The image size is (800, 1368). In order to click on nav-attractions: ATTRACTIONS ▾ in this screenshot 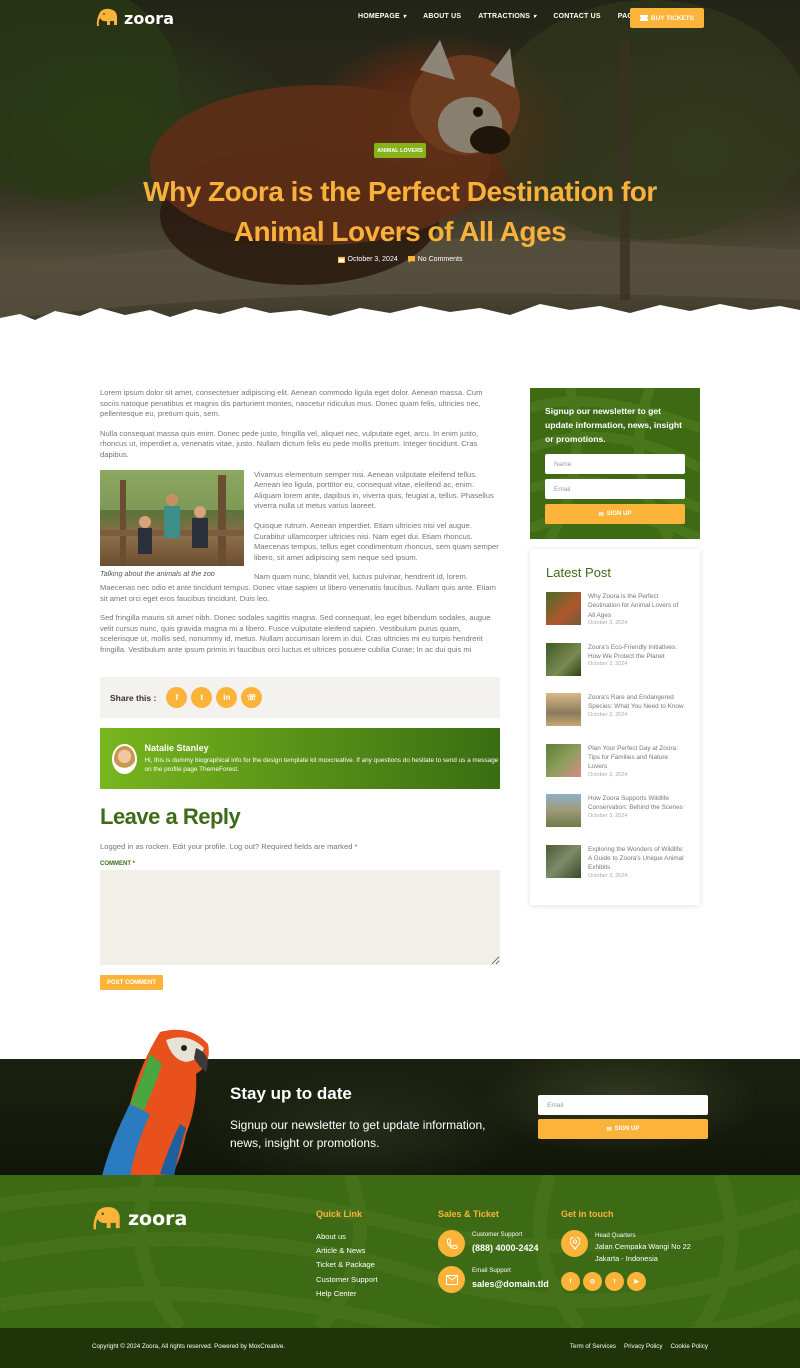, I will do `click(507, 16)`.